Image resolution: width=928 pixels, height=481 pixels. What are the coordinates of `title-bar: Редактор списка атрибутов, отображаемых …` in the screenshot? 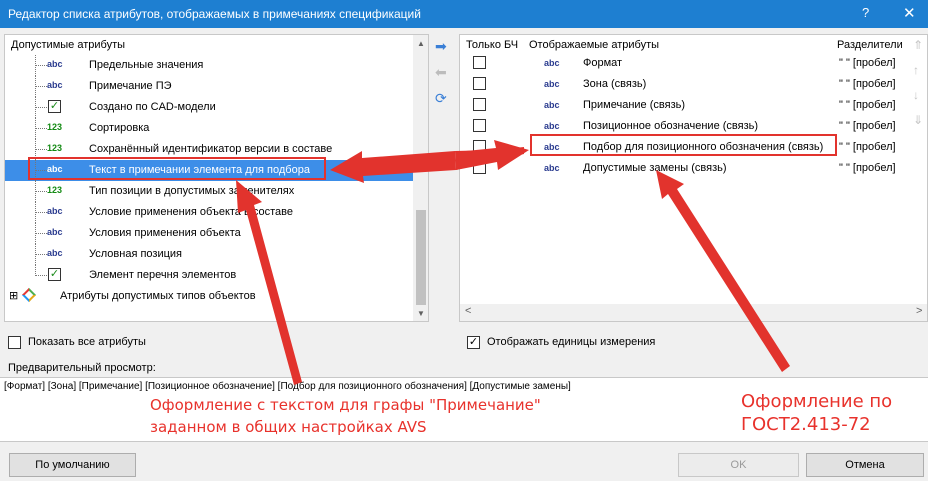 It's located at (464, 14).